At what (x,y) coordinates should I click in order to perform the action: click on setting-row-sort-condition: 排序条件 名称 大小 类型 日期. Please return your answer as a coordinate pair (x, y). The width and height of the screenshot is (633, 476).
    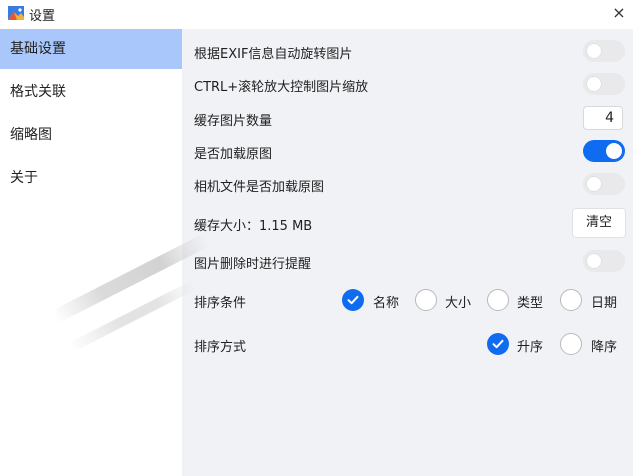
    Looking at the image, I should click on (413, 300).